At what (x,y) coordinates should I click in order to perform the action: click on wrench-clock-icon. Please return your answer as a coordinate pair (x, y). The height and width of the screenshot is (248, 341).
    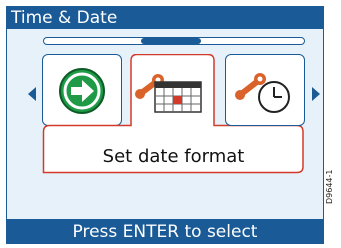
    Looking at the image, I should click on (262, 93).